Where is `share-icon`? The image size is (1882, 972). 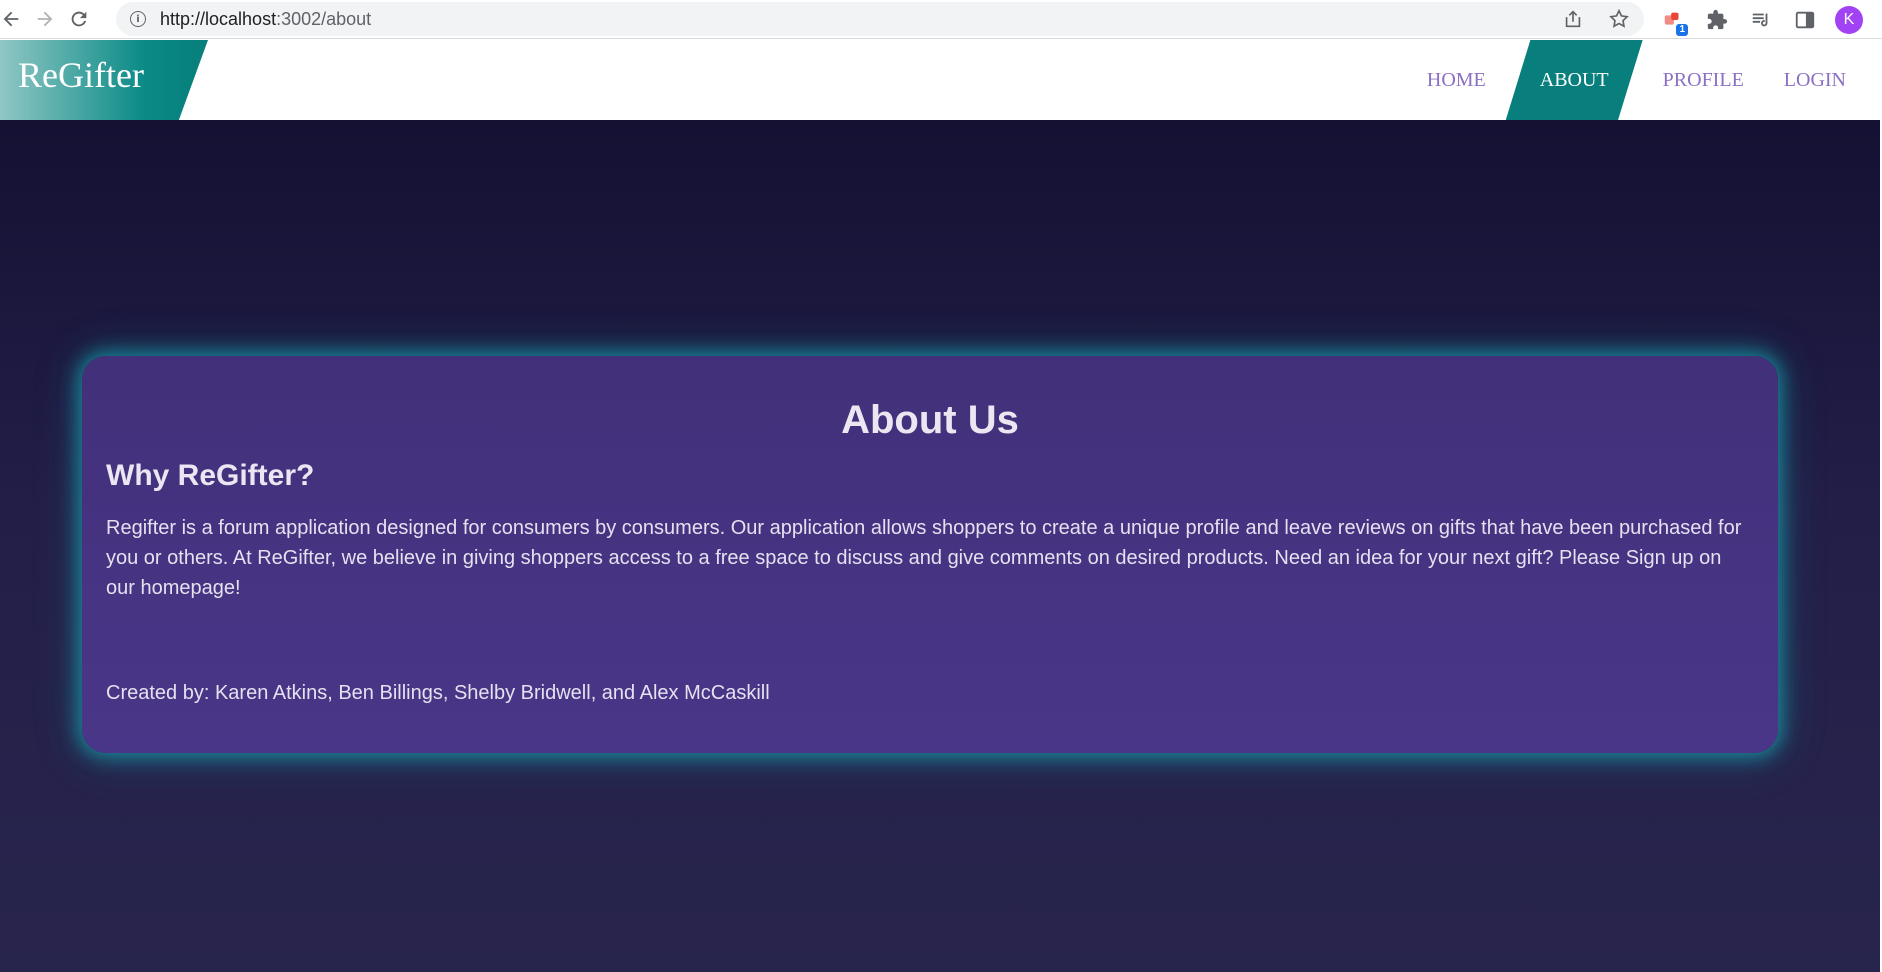
share-icon is located at coordinates (1573, 21).